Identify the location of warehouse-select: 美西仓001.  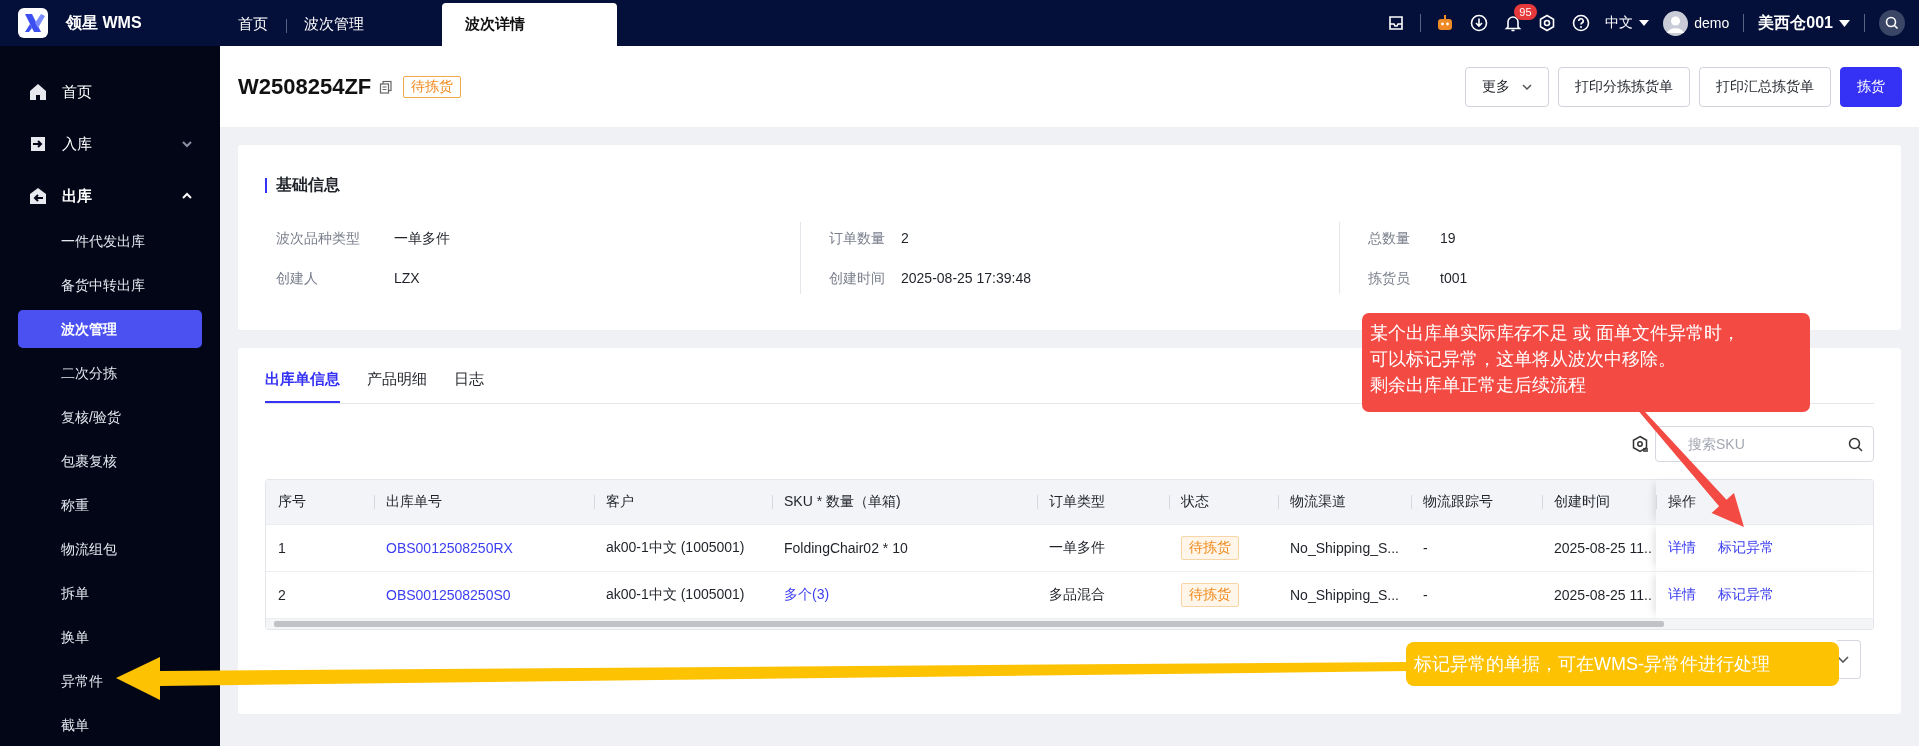
(1804, 23).